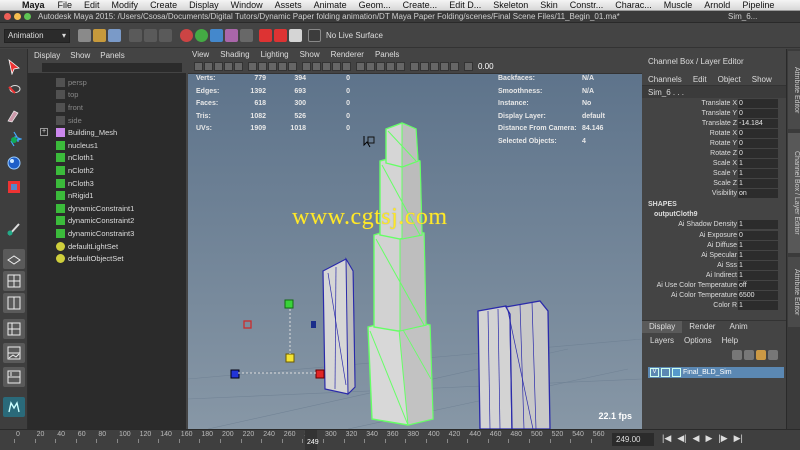 Image resolution: width=800 pixels, height=450 pixels. Describe the element at coordinates (758, 123) in the screenshot. I see `channel-attribute-value: -14.184` at that location.